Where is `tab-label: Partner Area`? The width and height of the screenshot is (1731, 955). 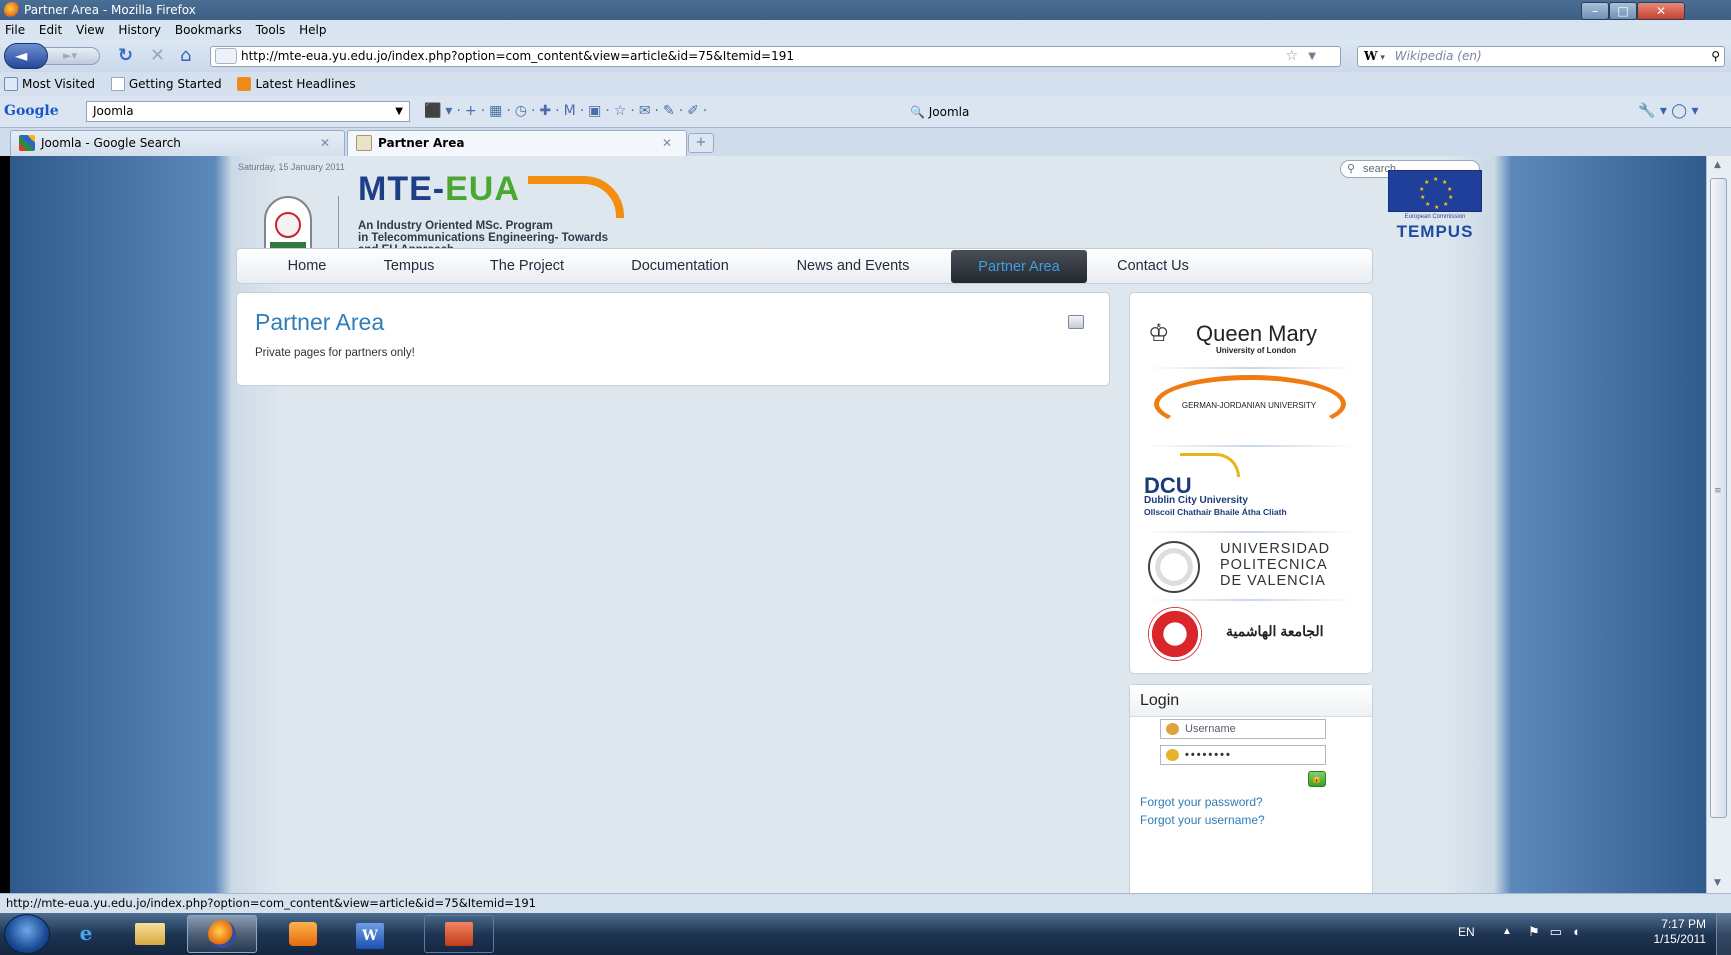
tab-label: Partner Area is located at coordinates (421, 143).